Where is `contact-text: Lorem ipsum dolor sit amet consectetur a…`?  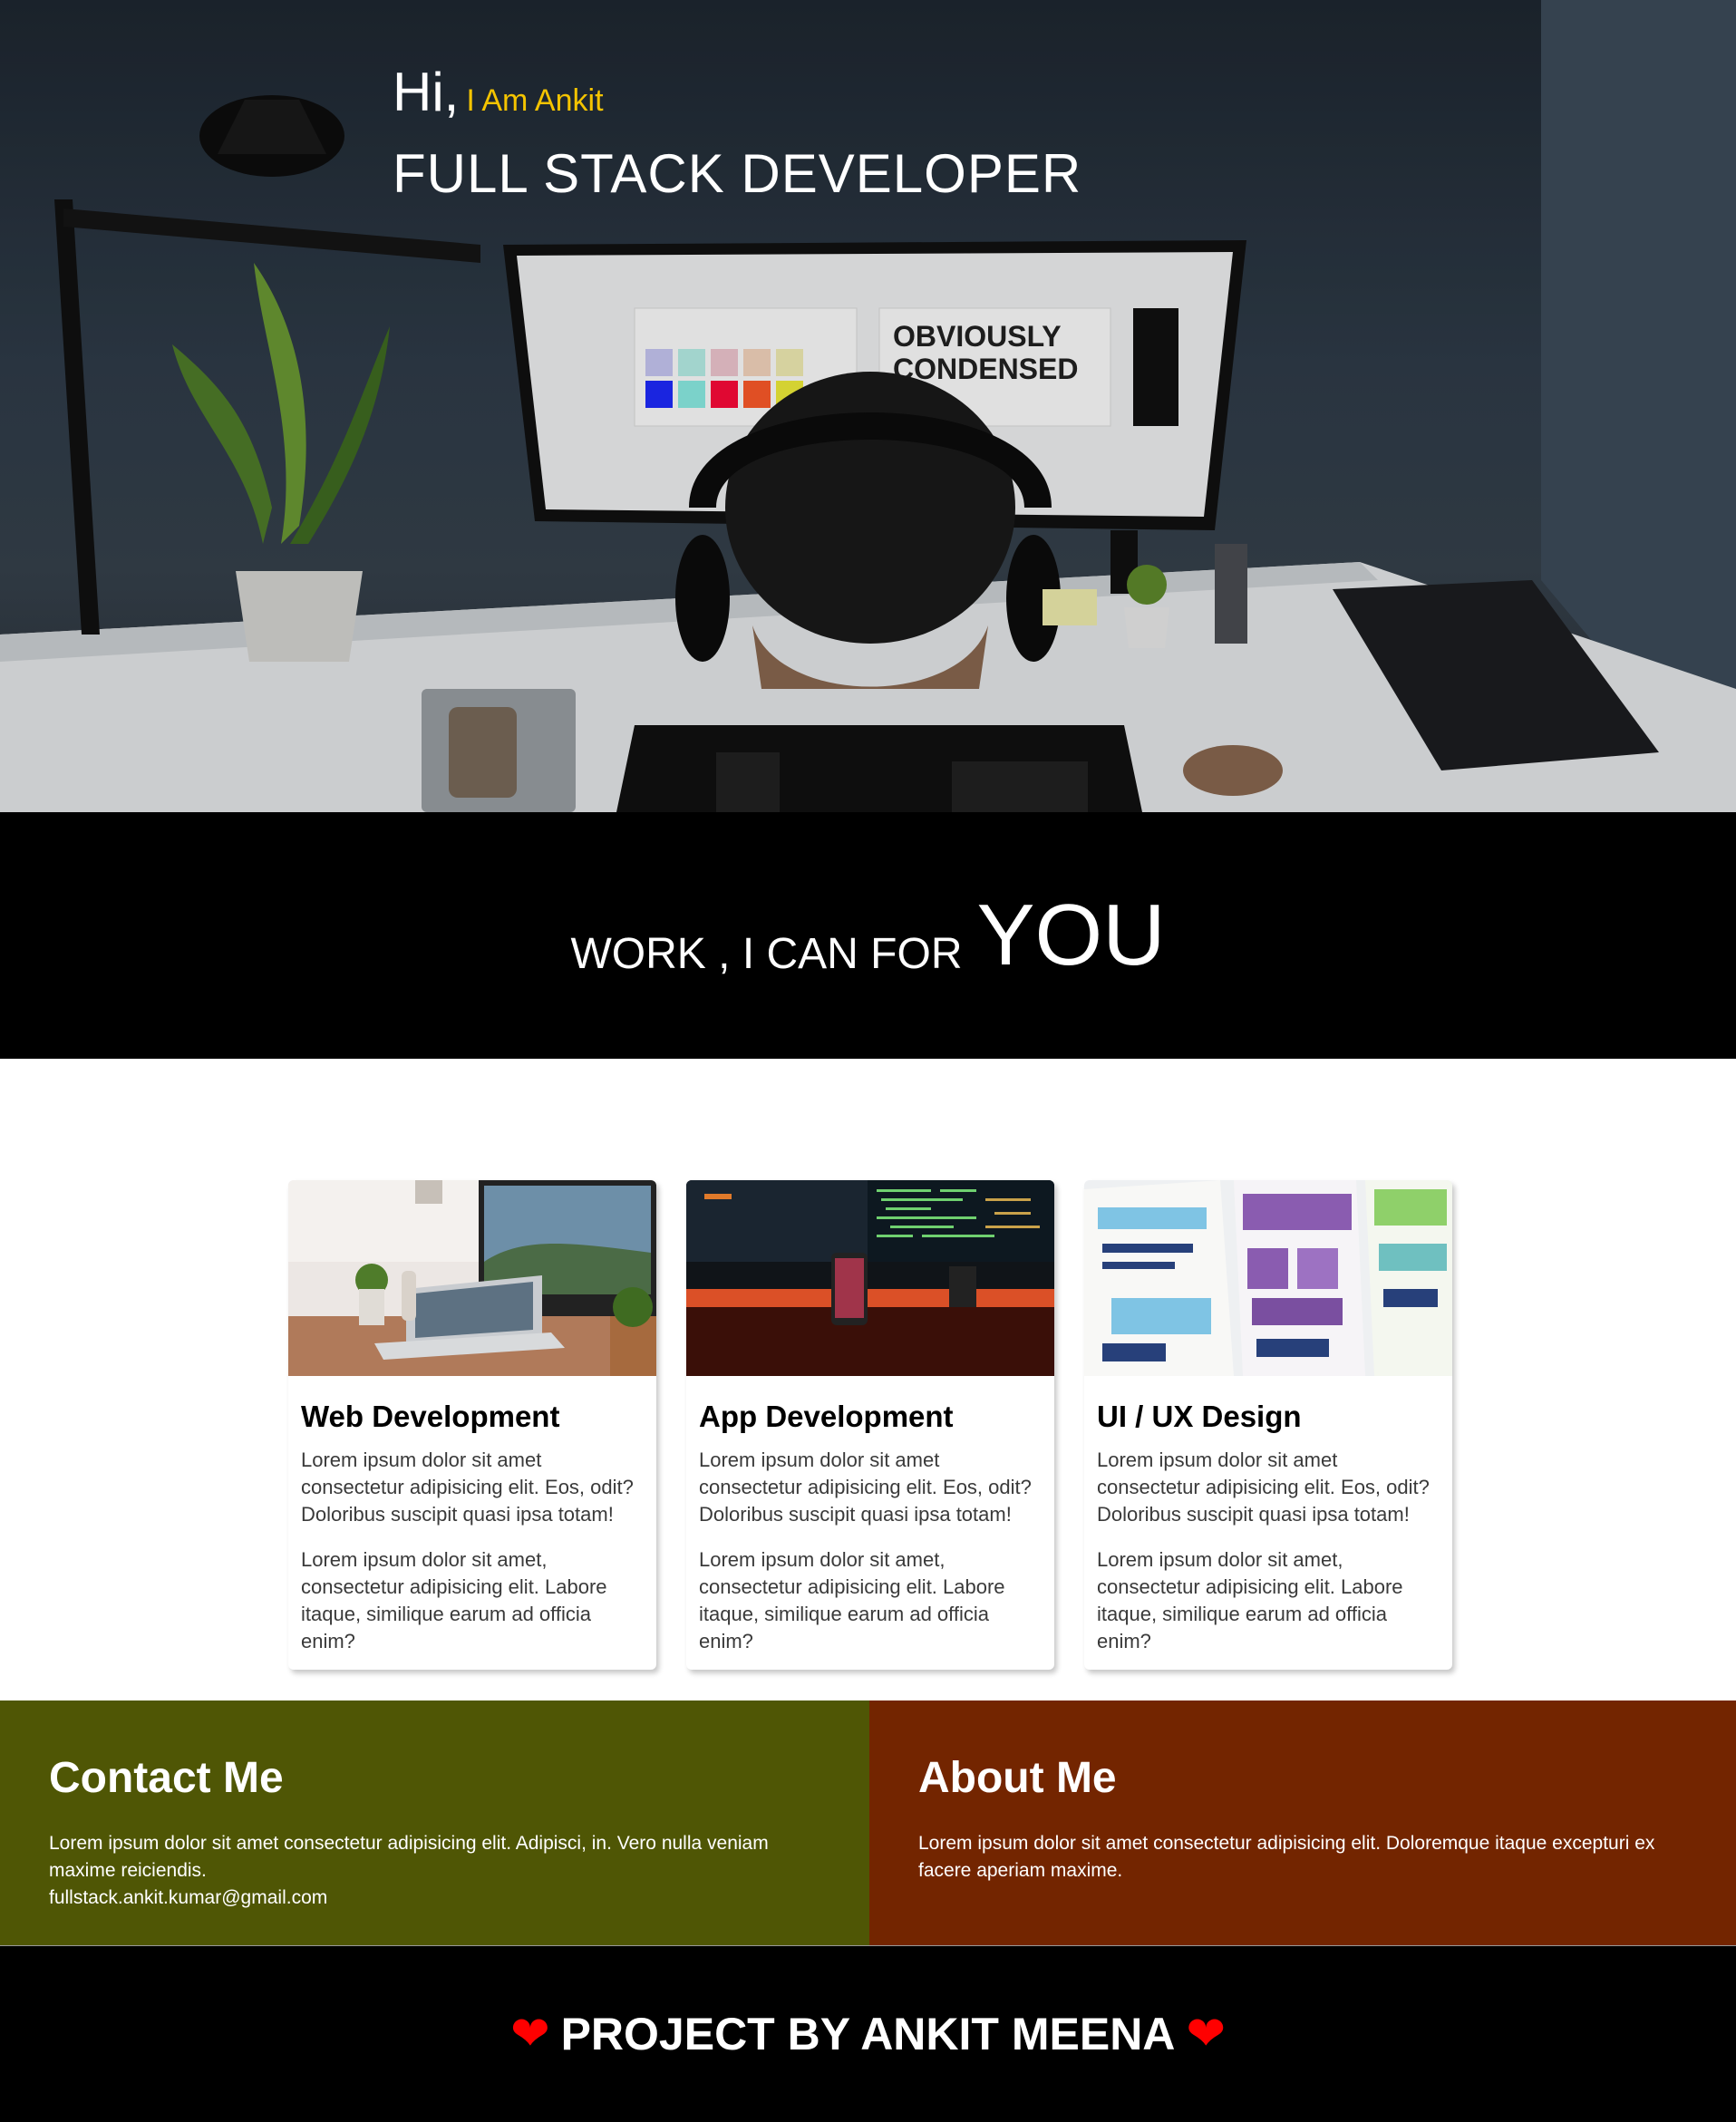 contact-text: Lorem ipsum dolor sit amet consectetur a… is located at coordinates (441, 1871).